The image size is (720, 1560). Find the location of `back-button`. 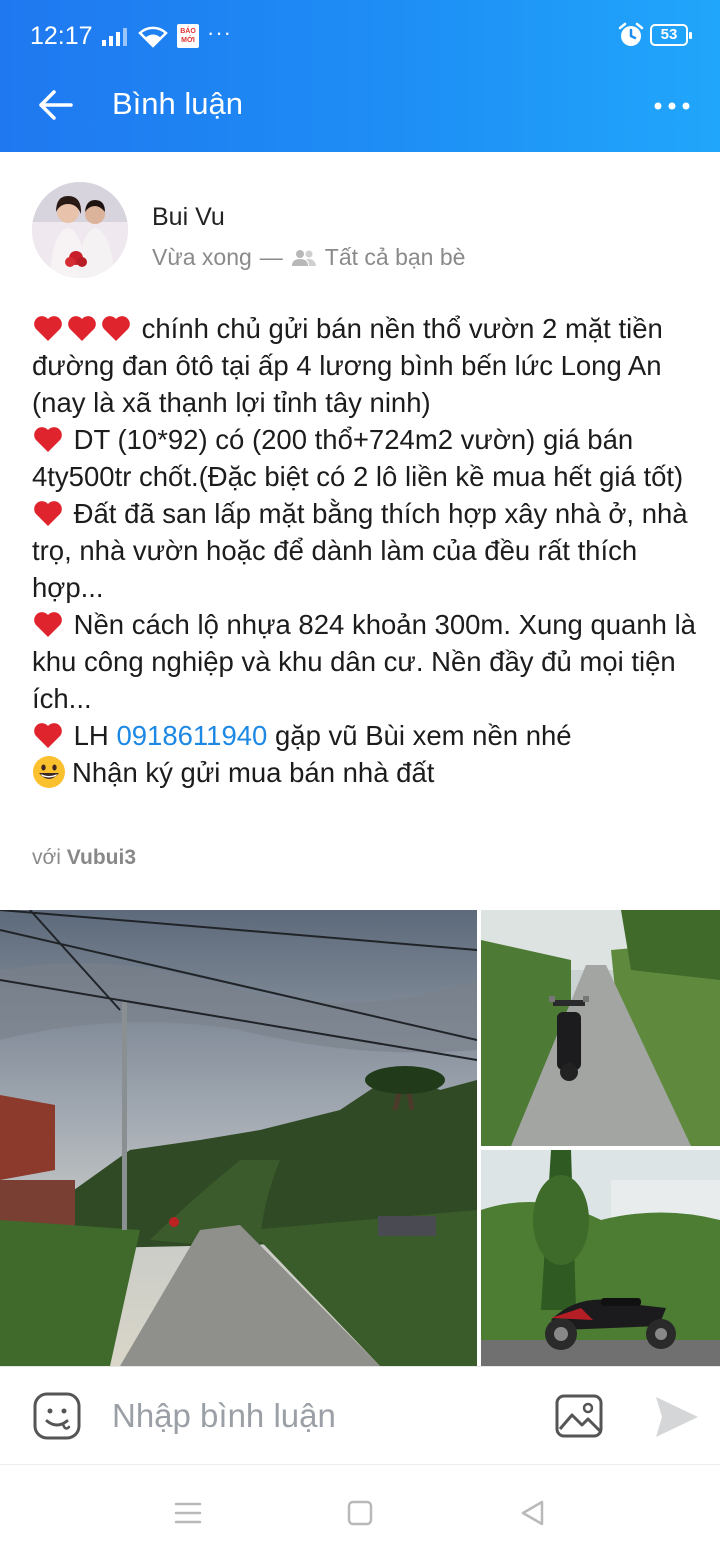

back-button is located at coordinates (55, 105).